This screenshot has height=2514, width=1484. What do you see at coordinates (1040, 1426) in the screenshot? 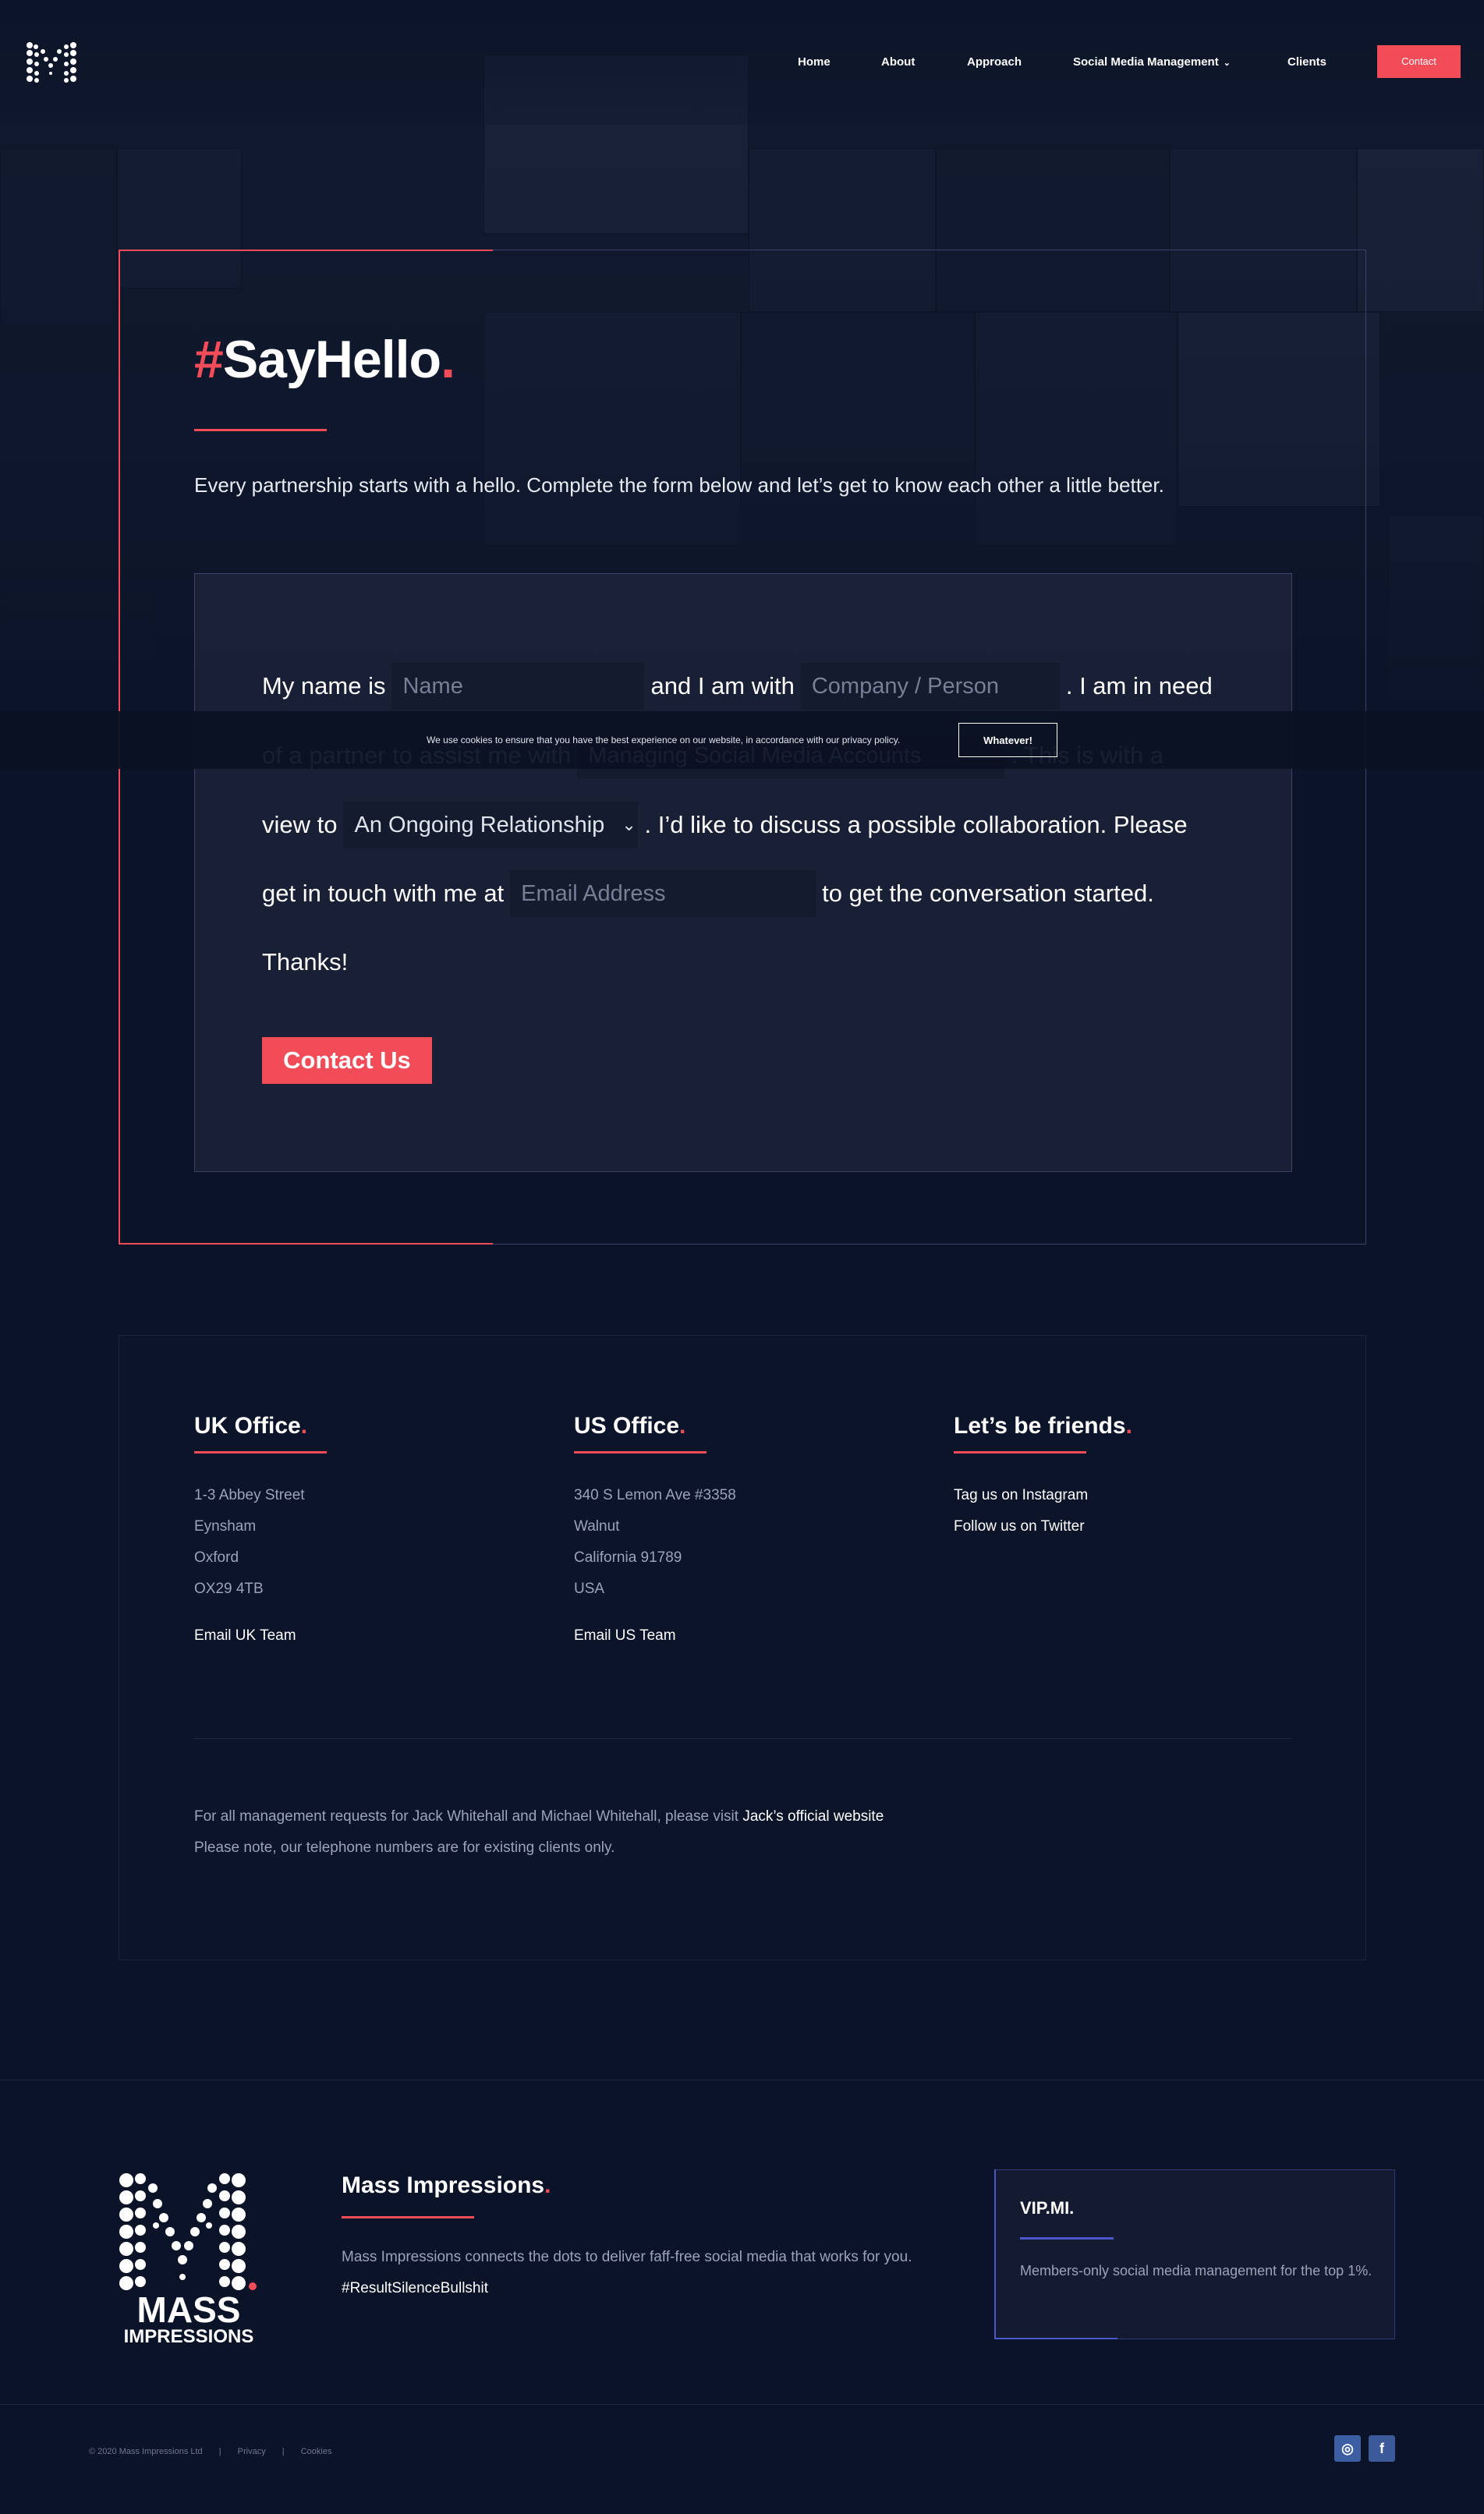
I see `friends-title-text: Let’s be friends` at bounding box center [1040, 1426].